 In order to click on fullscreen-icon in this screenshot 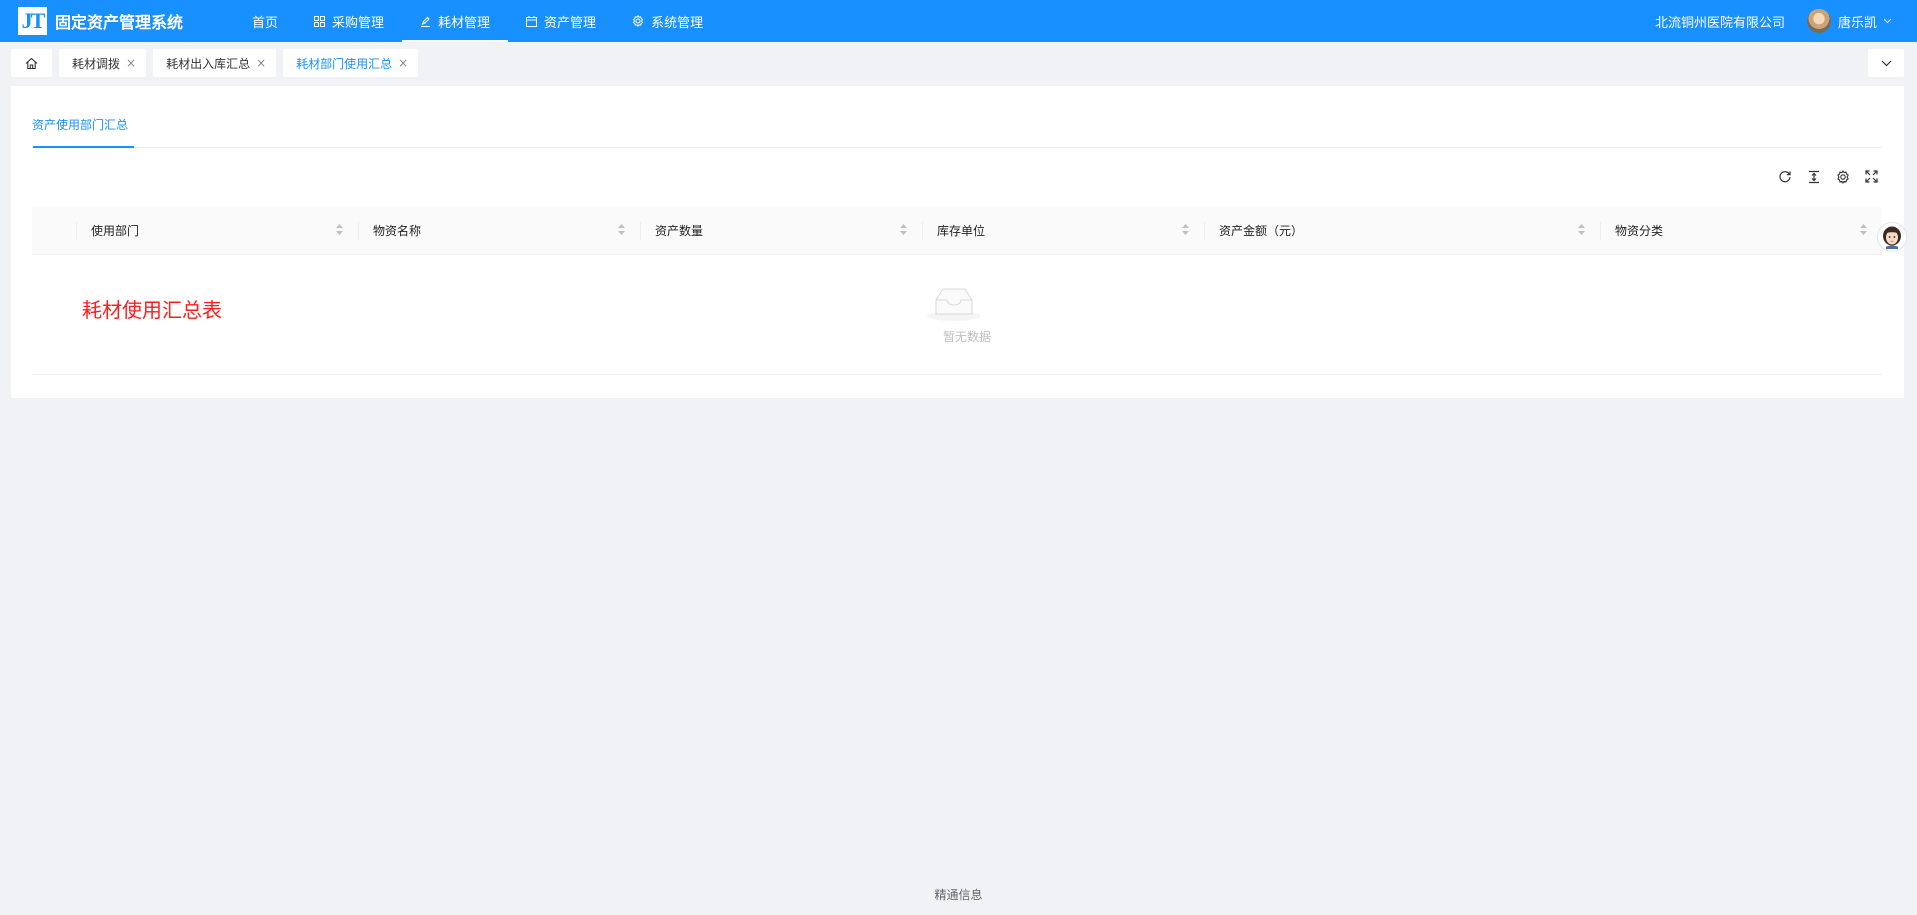, I will do `click(1871, 176)`.